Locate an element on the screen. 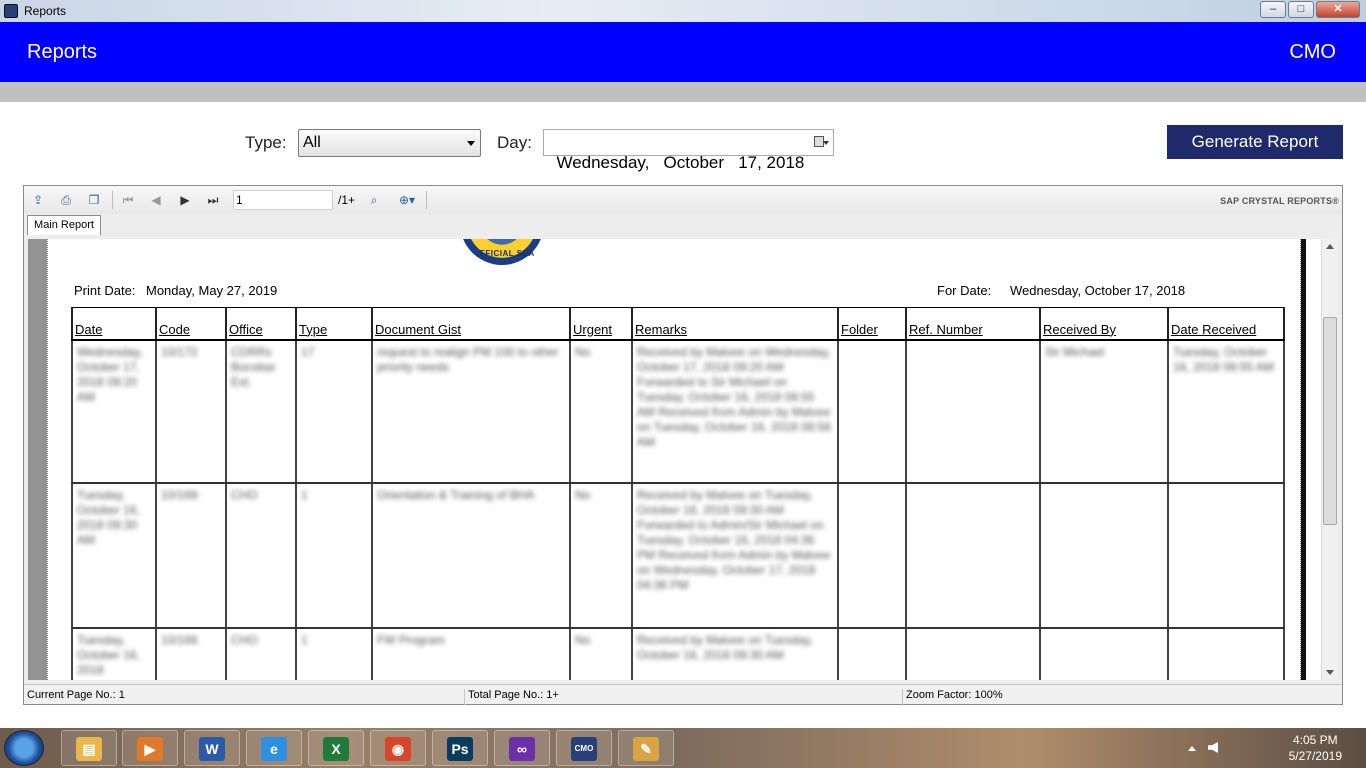 The width and height of the screenshot is (1366, 768). scroll-thumb is located at coordinates (1330, 421).